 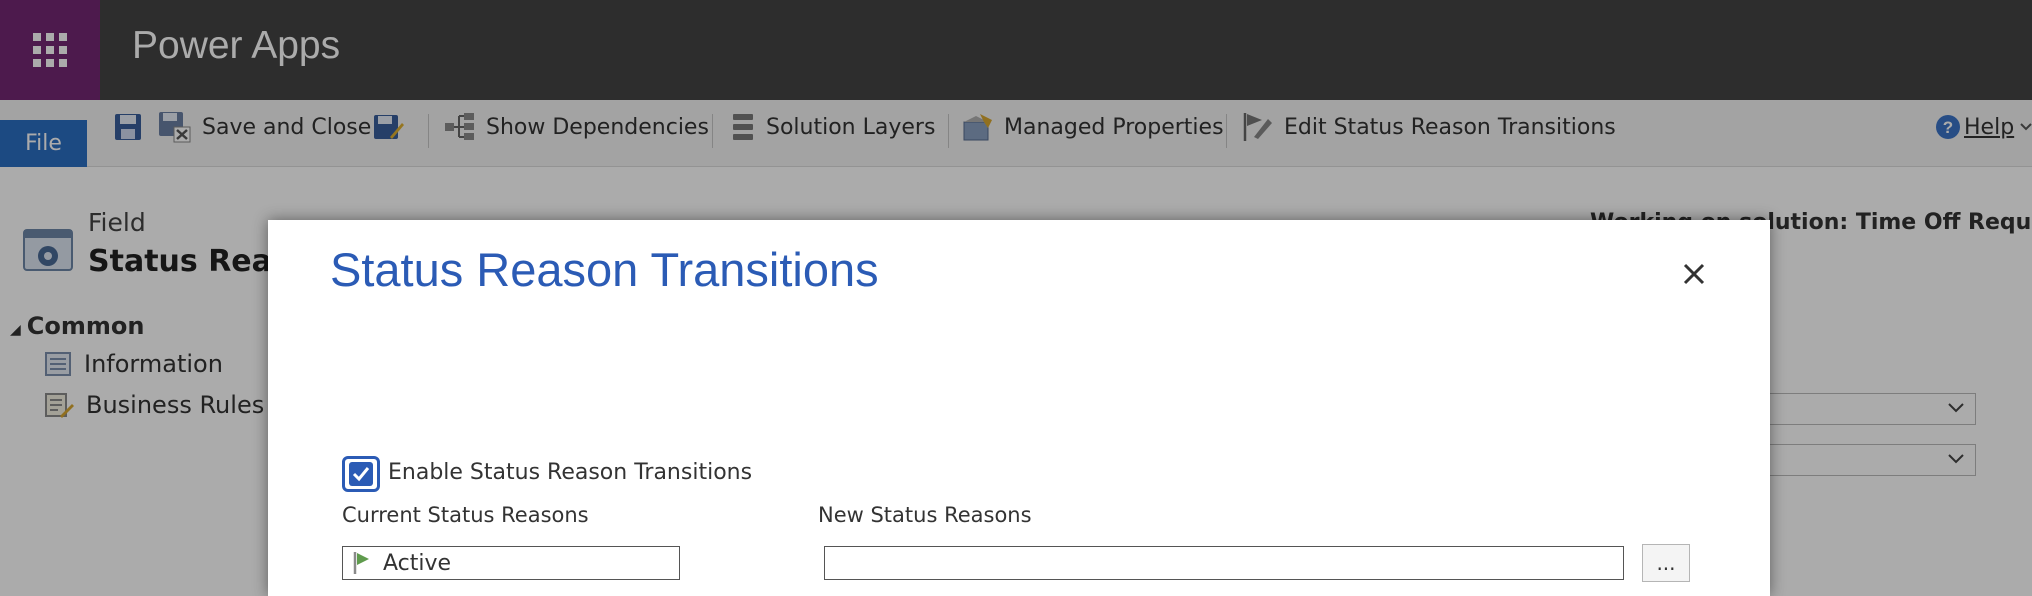 What do you see at coordinates (465, 515) in the screenshot?
I see `current-status-reasons-header: Current Status Reasons` at bounding box center [465, 515].